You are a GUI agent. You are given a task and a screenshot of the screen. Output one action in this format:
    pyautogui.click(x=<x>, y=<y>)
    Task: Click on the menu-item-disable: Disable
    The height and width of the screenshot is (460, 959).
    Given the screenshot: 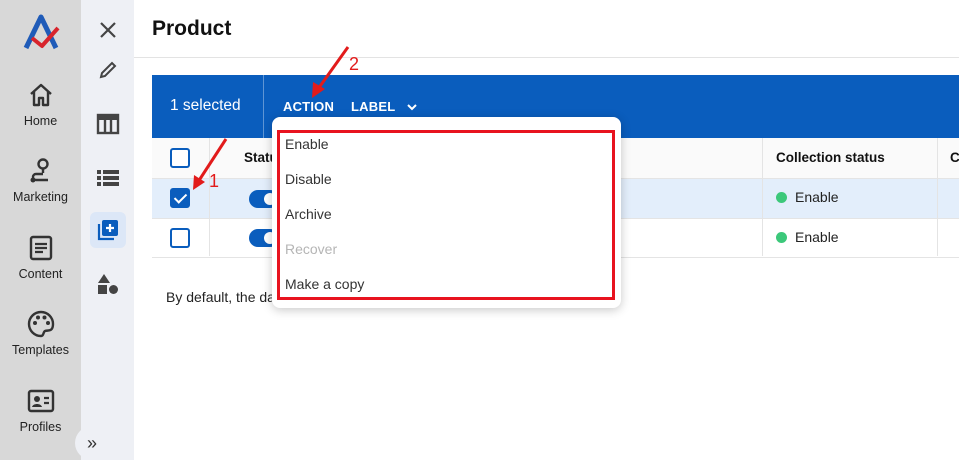 What is the action you would take?
    pyautogui.click(x=308, y=179)
    